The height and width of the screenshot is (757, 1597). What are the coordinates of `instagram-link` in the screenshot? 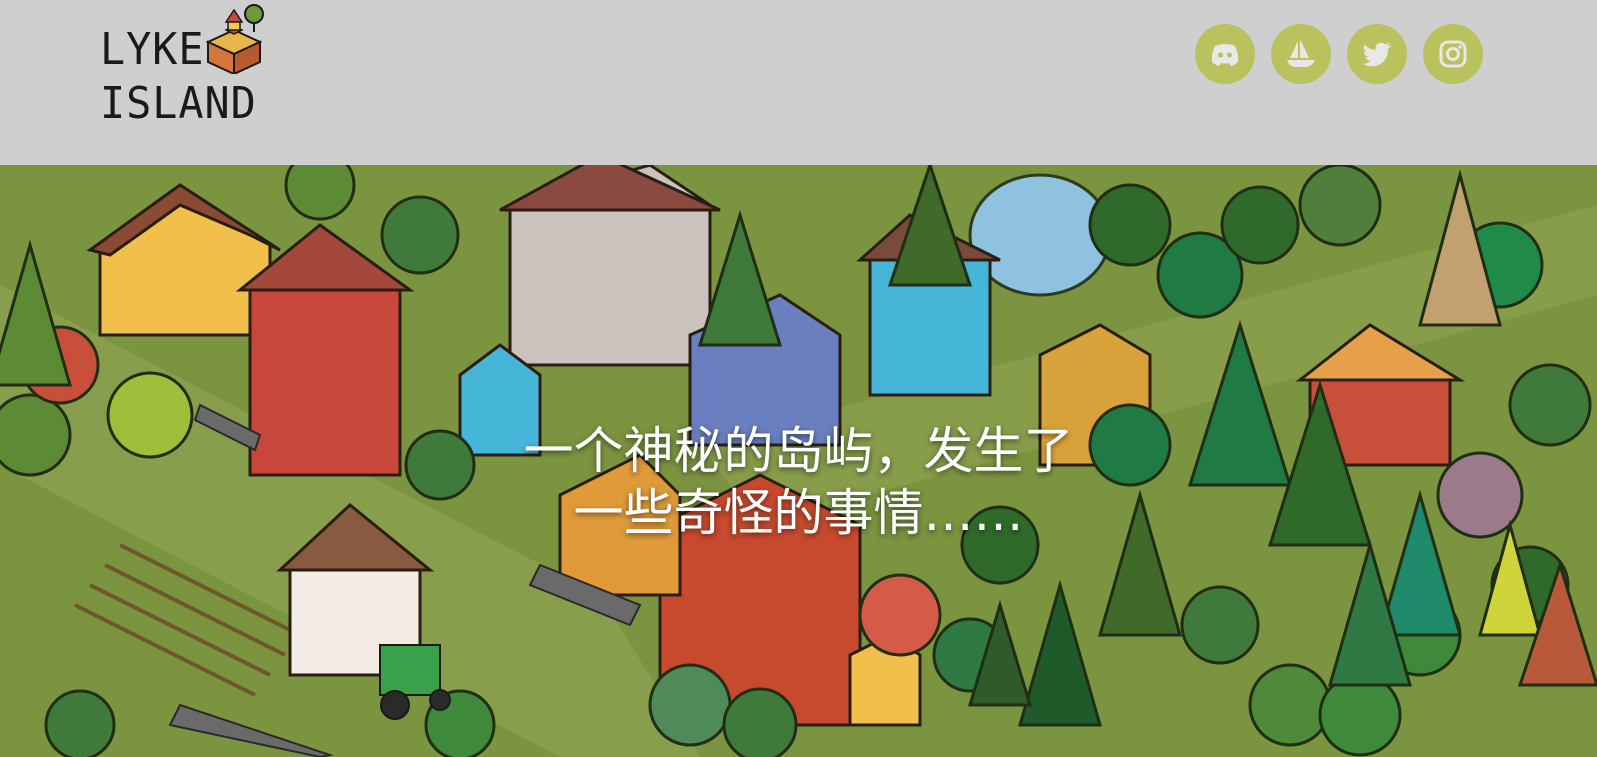 It's located at (1453, 54).